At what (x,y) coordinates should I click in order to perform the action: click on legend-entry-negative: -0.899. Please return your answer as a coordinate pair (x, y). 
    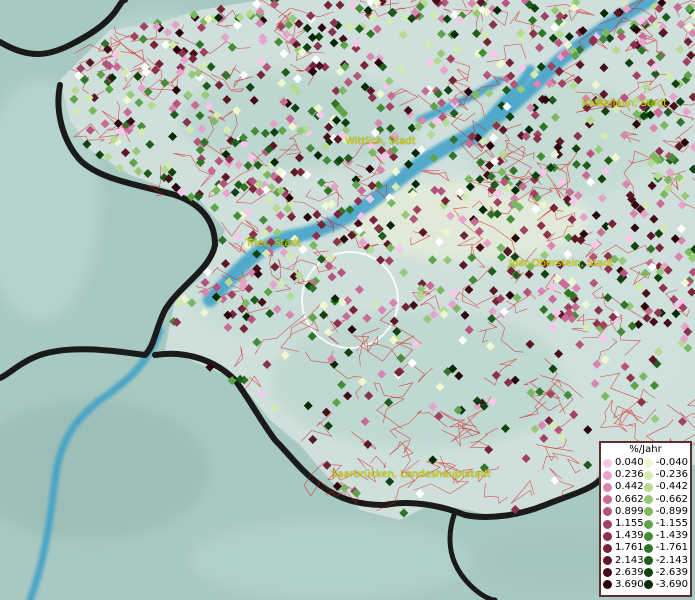
    Looking at the image, I should click on (665, 511).